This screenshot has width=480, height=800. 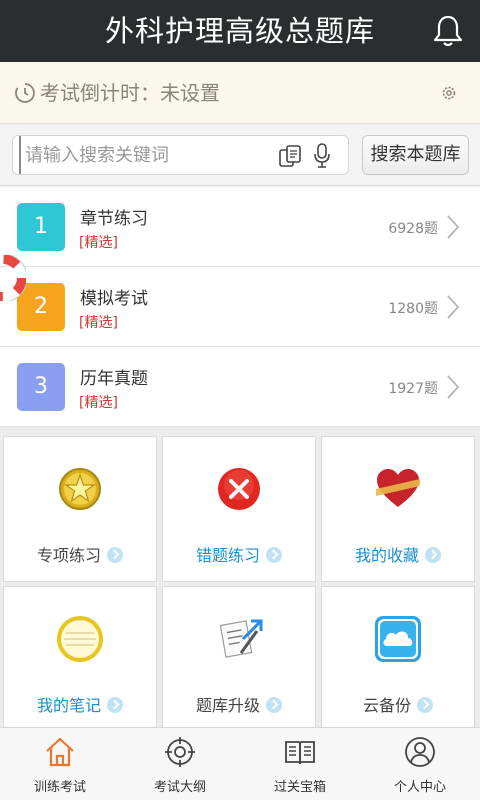 What do you see at coordinates (239, 659) in the screenshot?
I see `upgrade-question-bank-button: 题库升级` at bounding box center [239, 659].